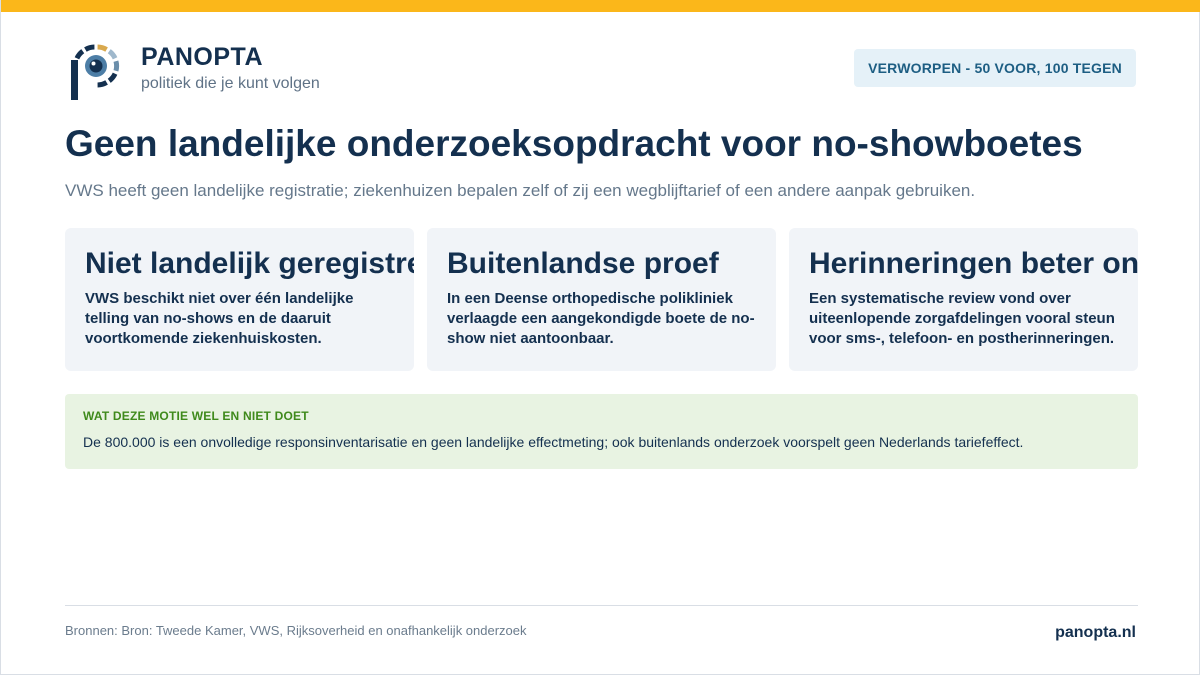  What do you see at coordinates (995, 68) in the screenshot?
I see `vote-result-badge: VERWORPEN - 50 VOOR, 100 TEGEN` at bounding box center [995, 68].